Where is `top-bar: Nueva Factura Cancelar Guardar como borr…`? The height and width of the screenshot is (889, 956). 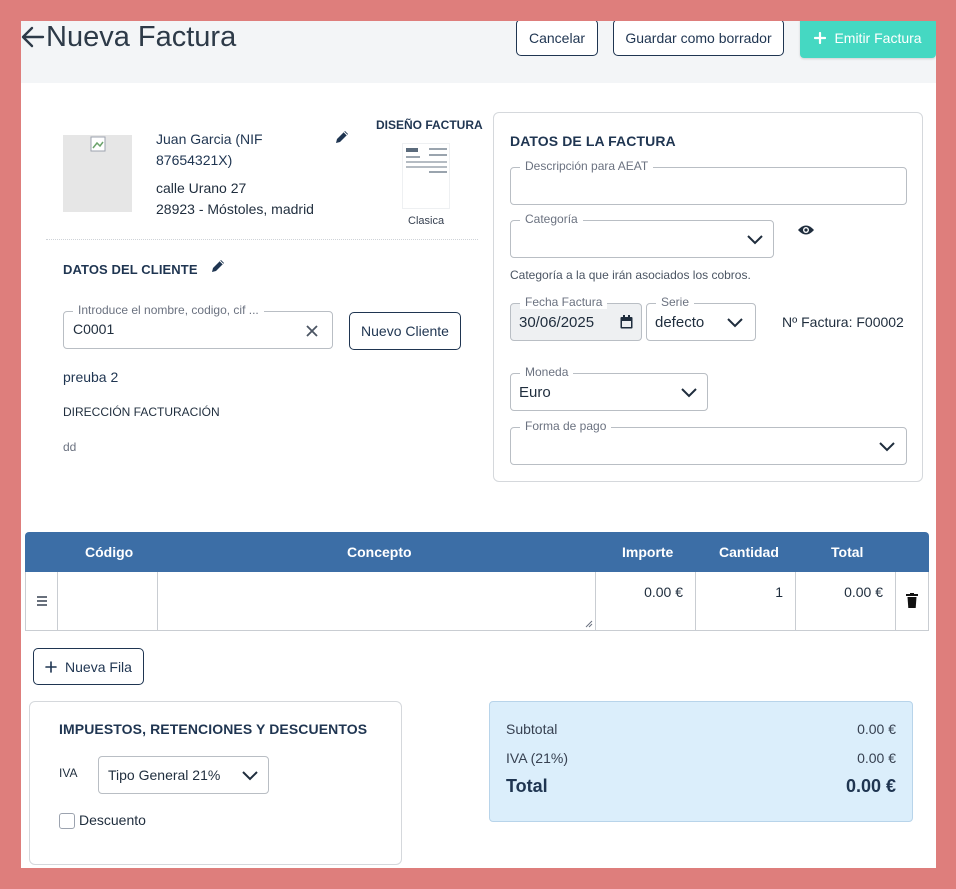 top-bar: Nueva Factura Cancelar Guardar como borr… is located at coordinates (478, 52).